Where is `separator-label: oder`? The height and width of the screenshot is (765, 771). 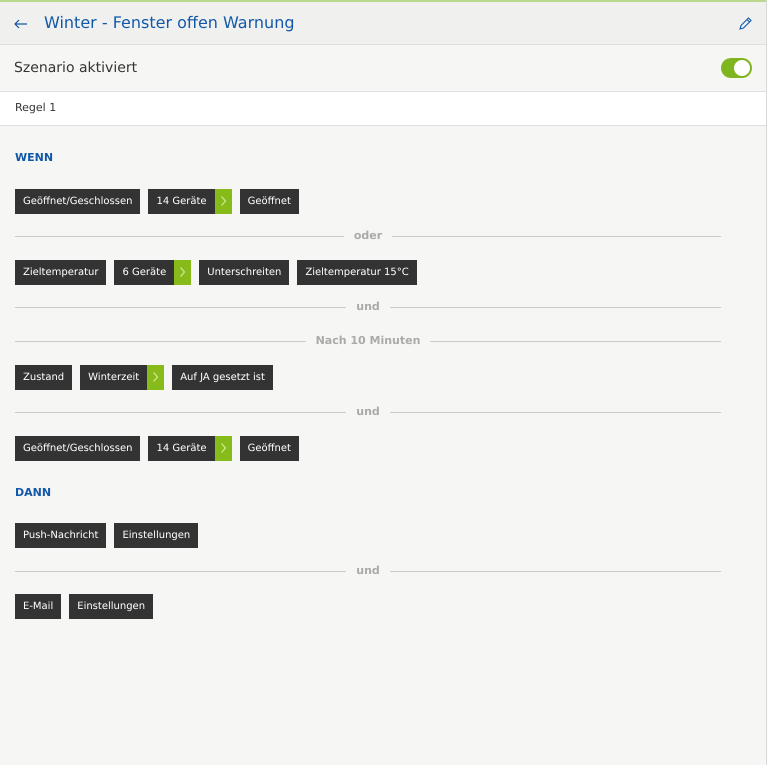 separator-label: oder is located at coordinates (368, 236).